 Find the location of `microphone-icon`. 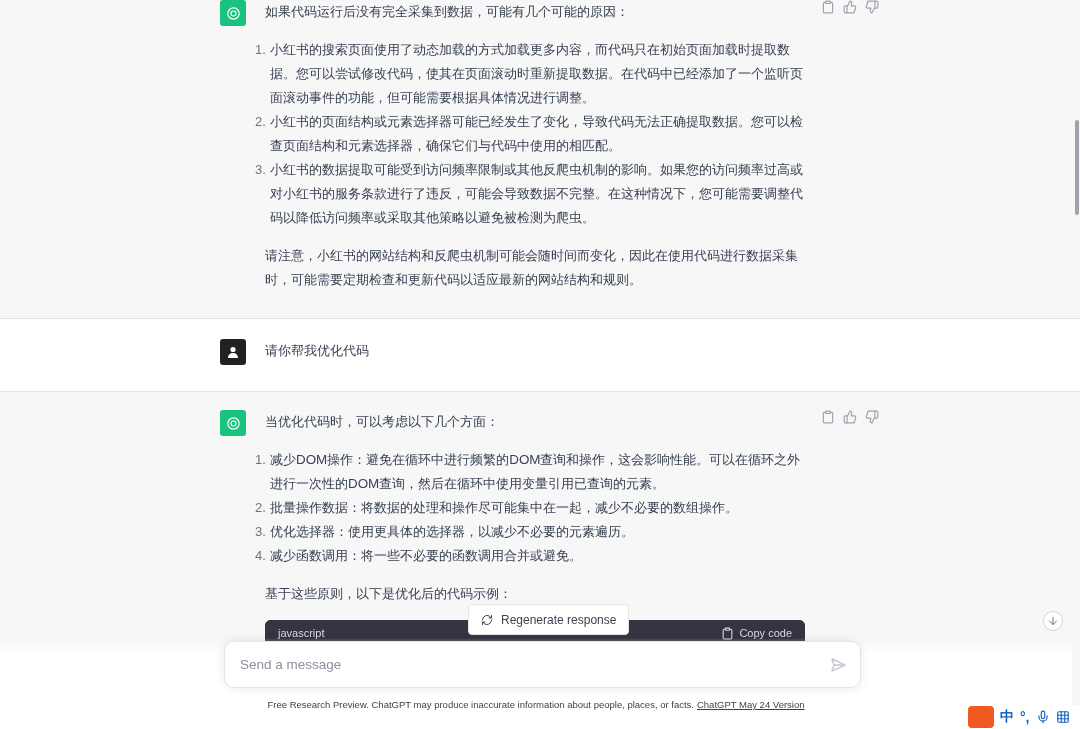

microphone-icon is located at coordinates (1042, 717).